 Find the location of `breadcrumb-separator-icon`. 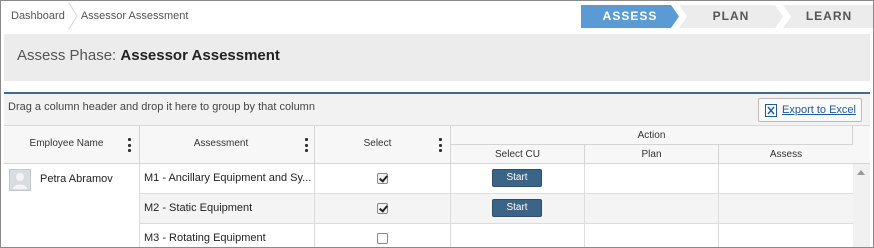

breadcrumb-separator-icon is located at coordinates (72, 16).